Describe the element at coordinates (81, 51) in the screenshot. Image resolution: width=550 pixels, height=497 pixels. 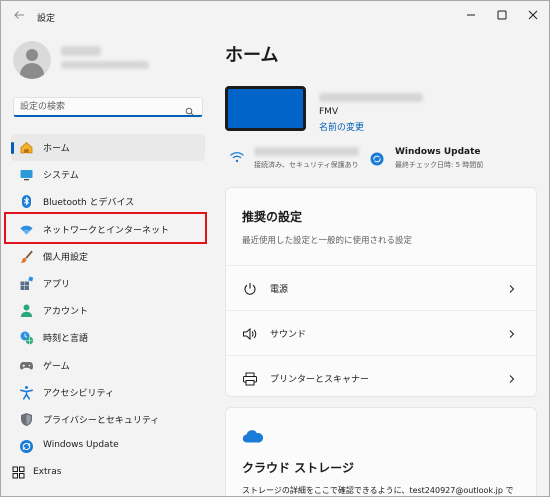
I see `redacted-user-name` at that location.